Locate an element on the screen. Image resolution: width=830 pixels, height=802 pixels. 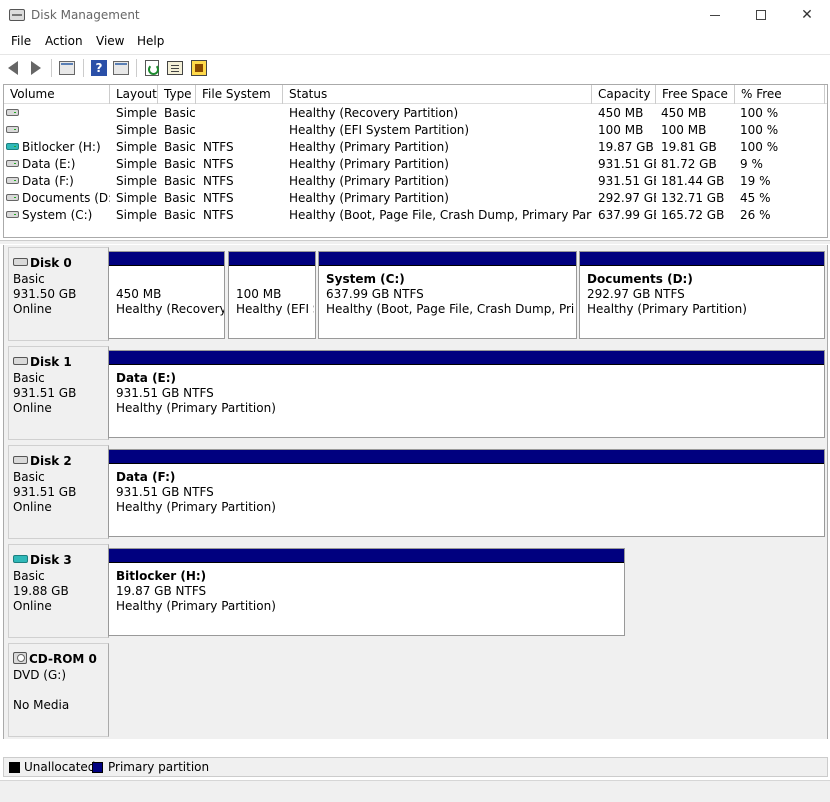
disk-2-label: Disk 2 Basic 931.51 GB Online is located at coordinates (58, 492).